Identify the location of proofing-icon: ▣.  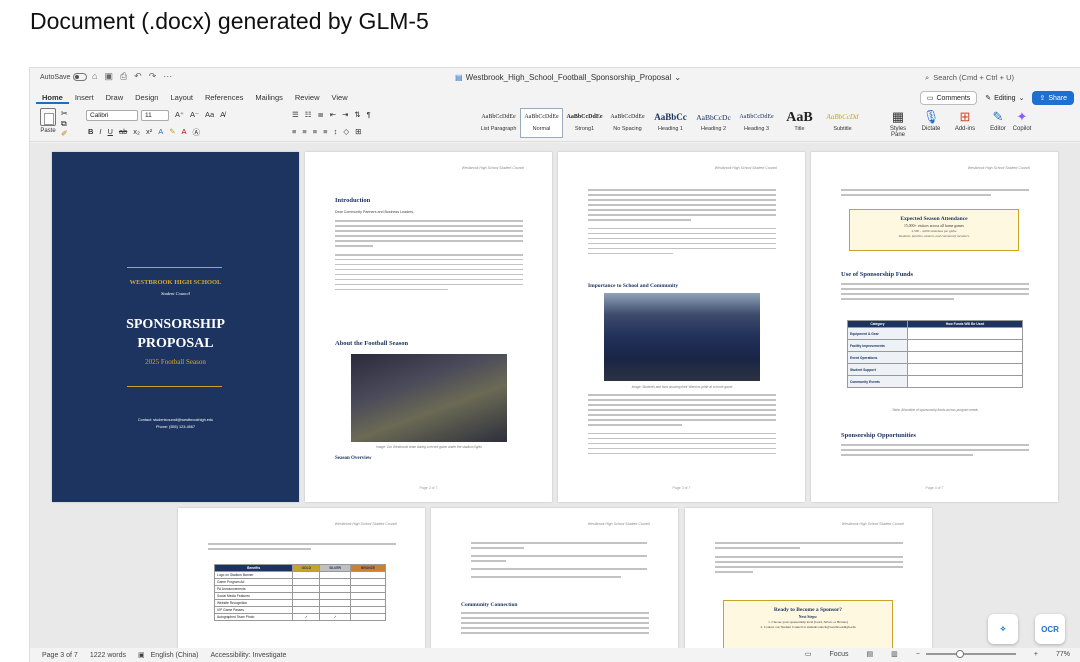
(141, 655).